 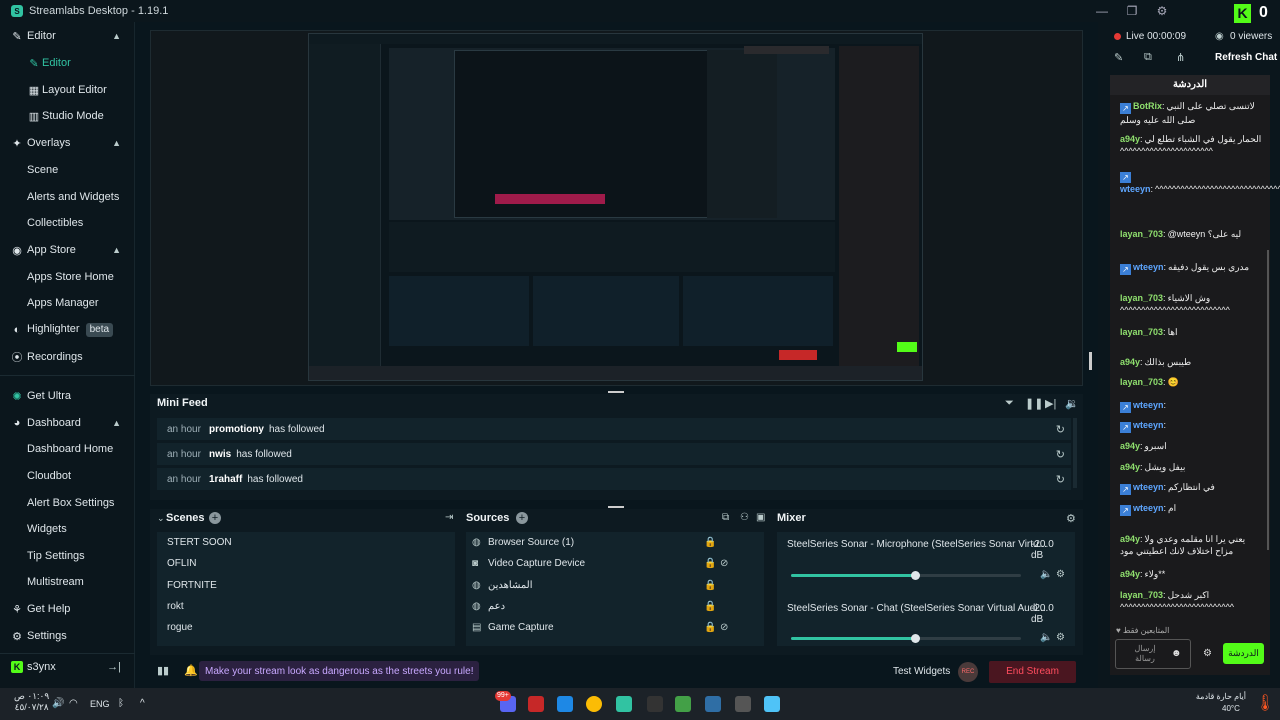 What do you see at coordinates (606, 542) in the screenshot?
I see `source-item: ◍ Browser Source (1) 🔒` at bounding box center [606, 542].